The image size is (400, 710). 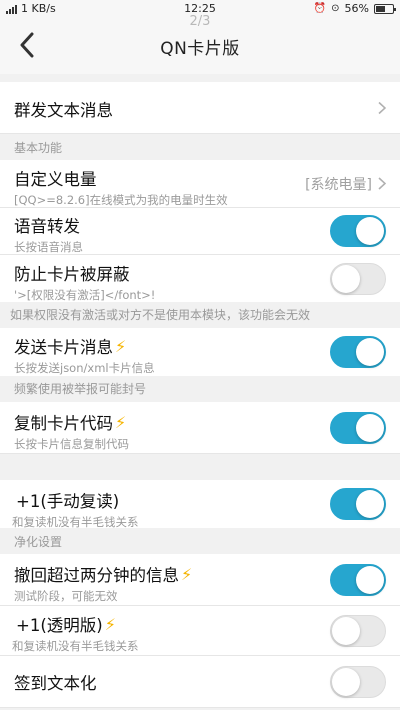 What do you see at coordinates (200, 108) in the screenshot?
I see `row-group-text: 群发文本消息` at bounding box center [200, 108].